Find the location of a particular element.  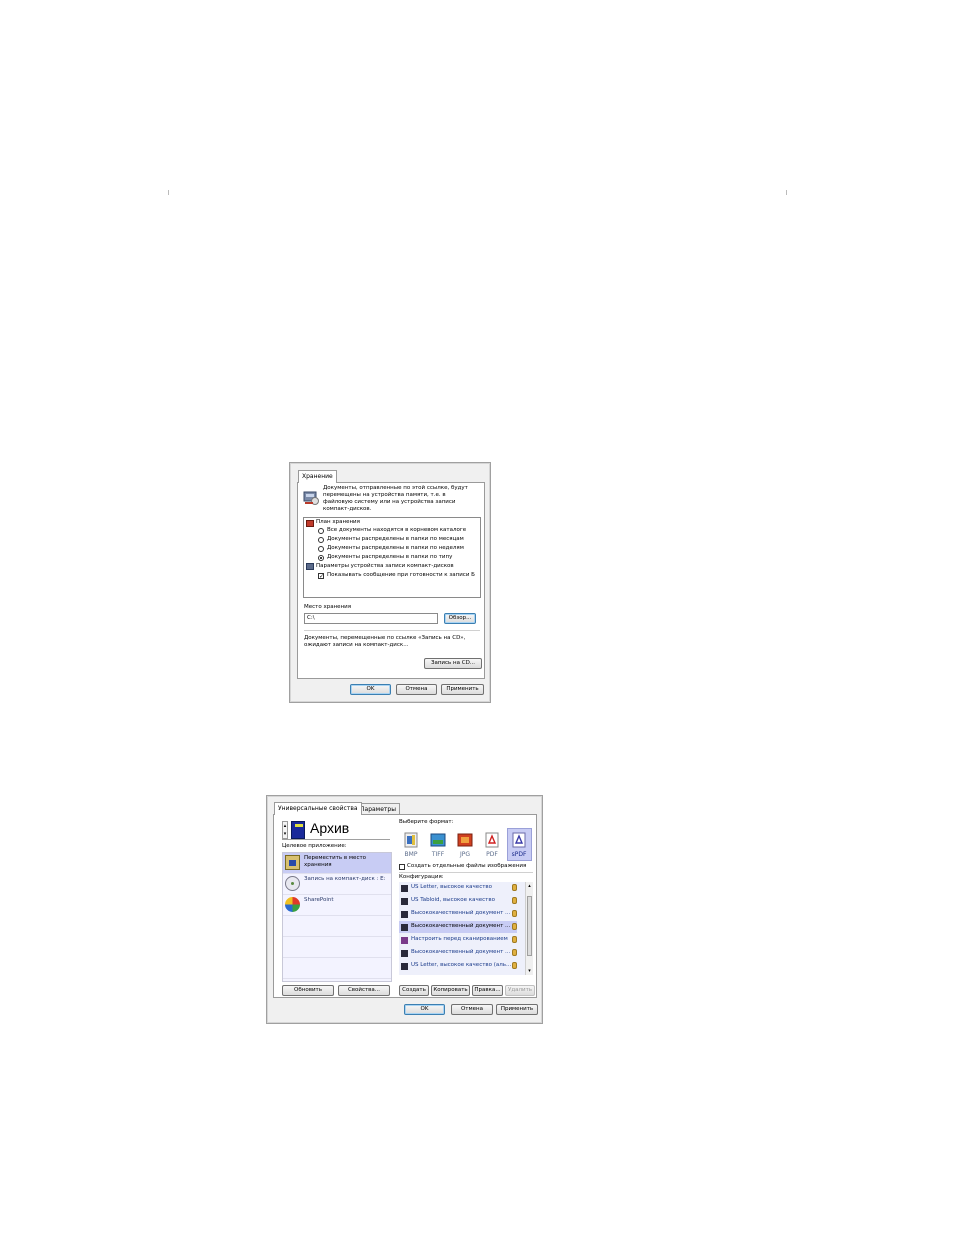

config-item: US Tabloid, высокое качество is located at coordinates (458, 901).